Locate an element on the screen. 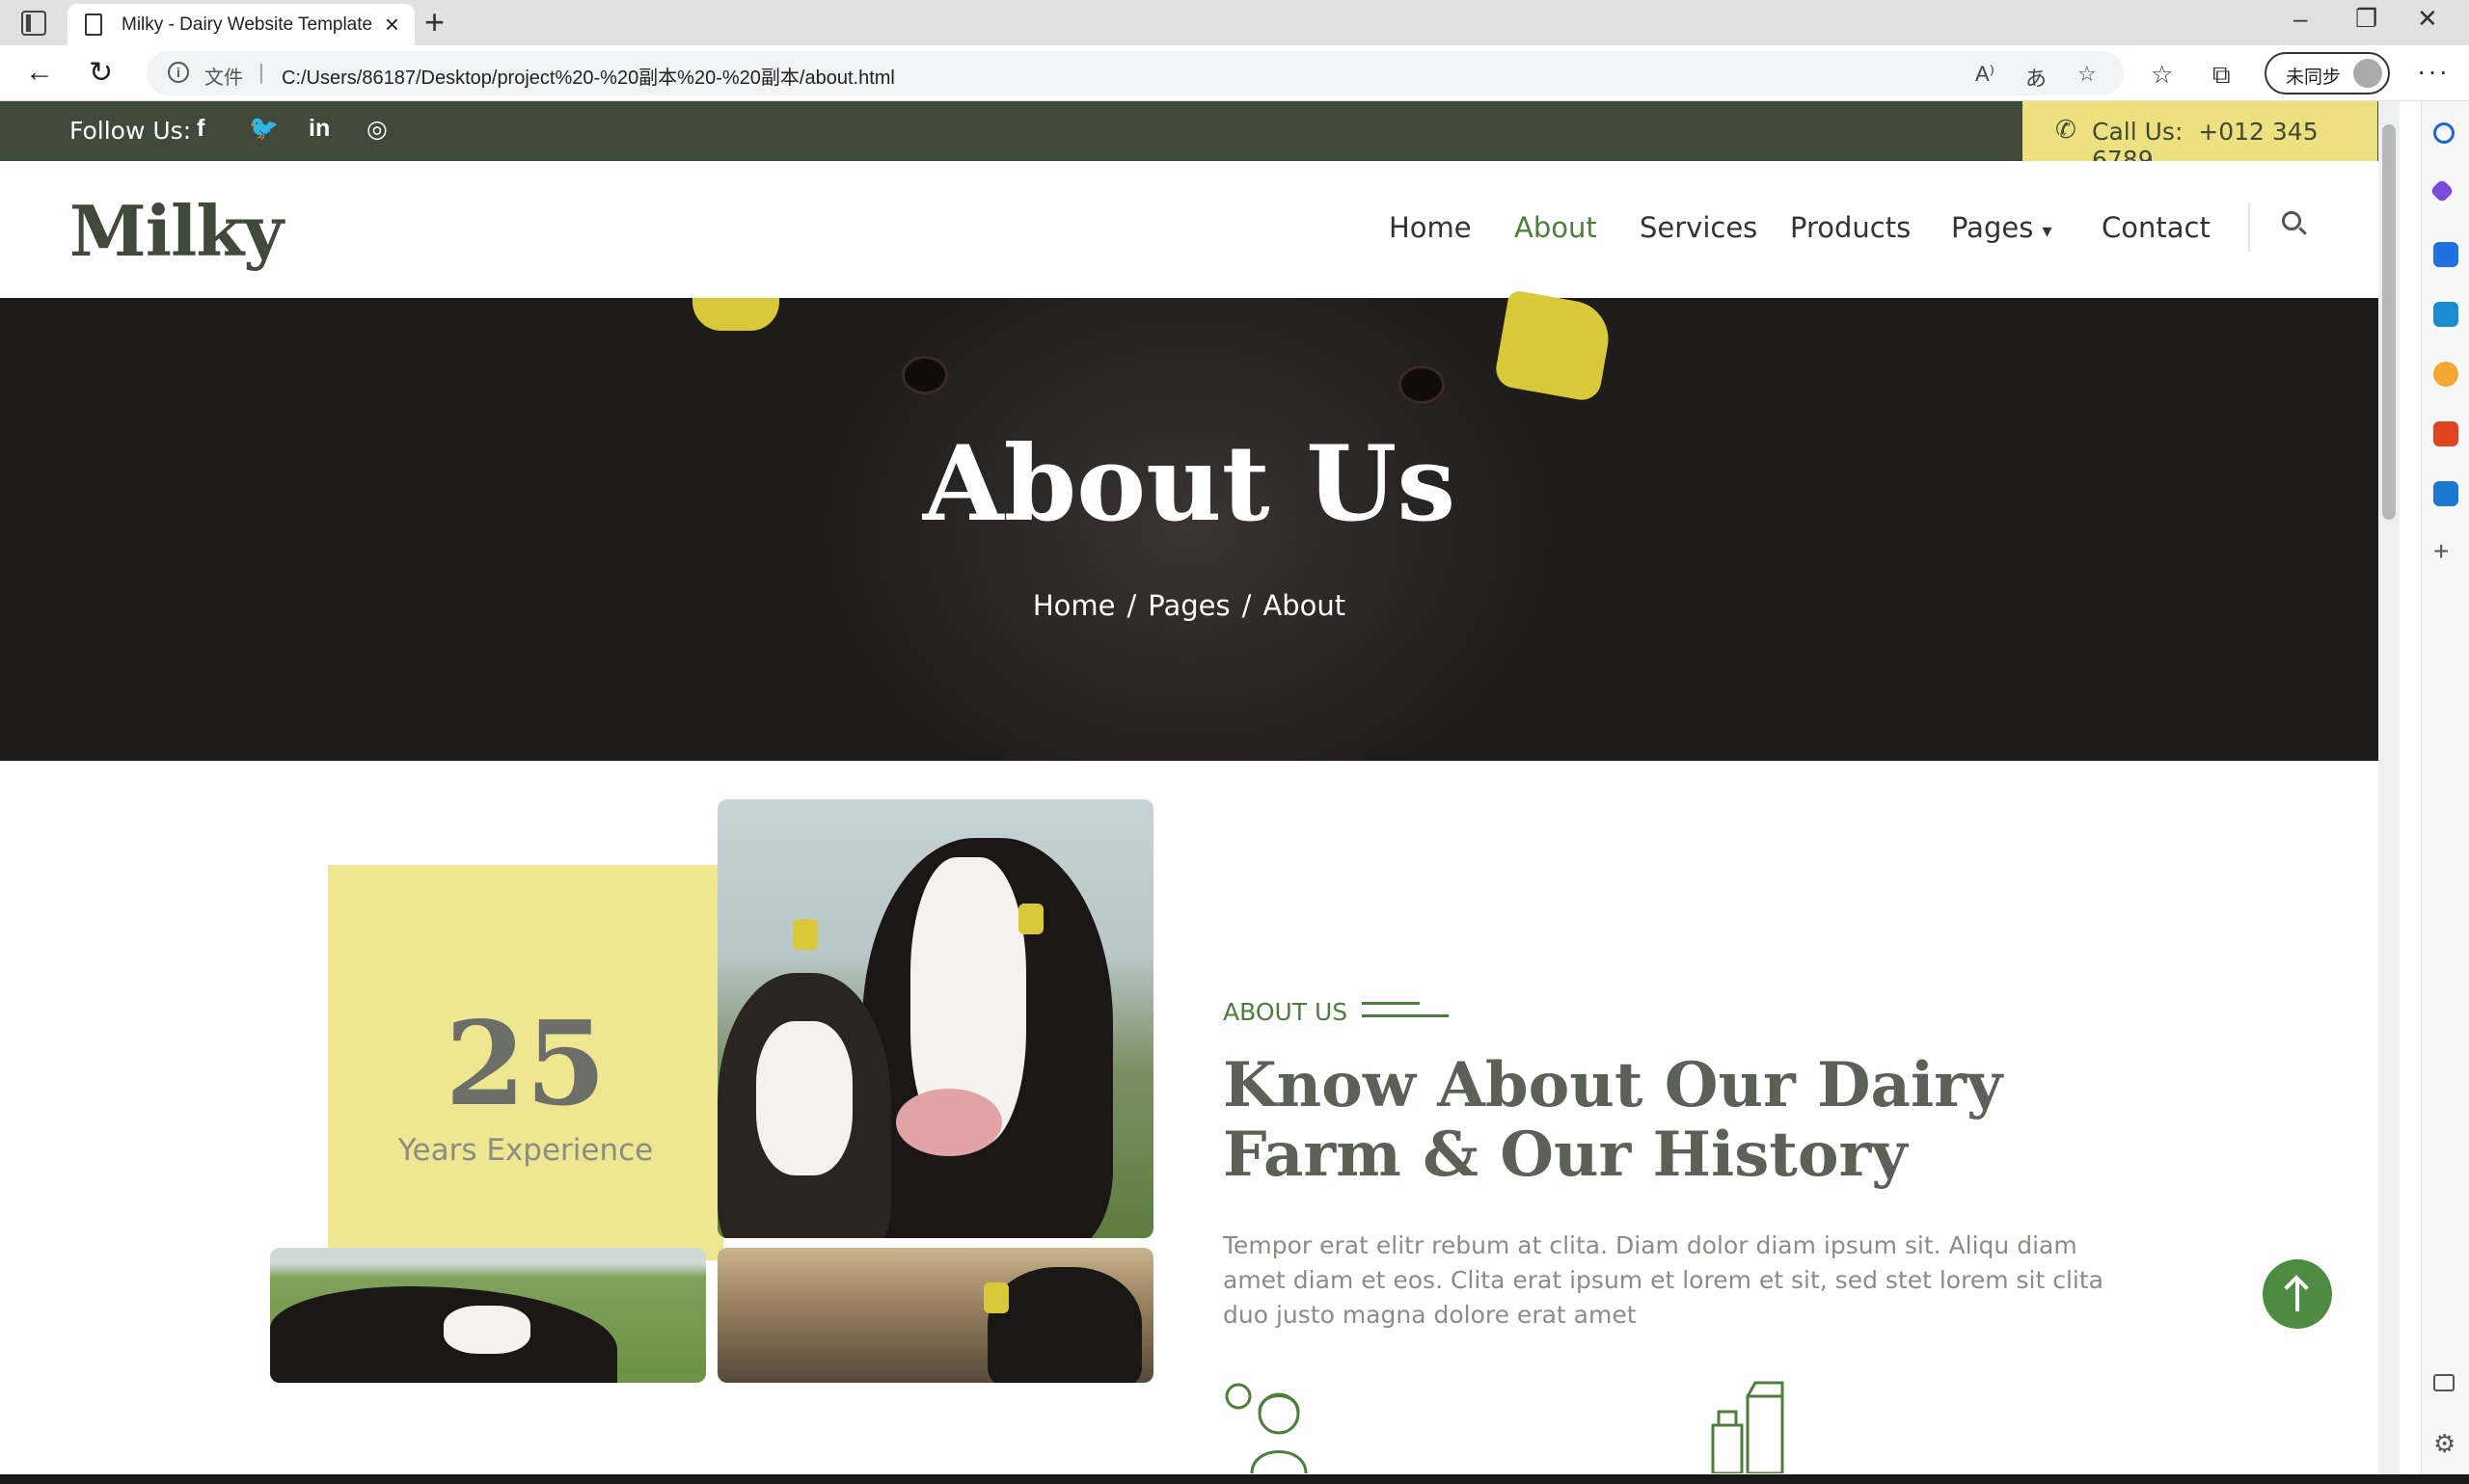 This screenshot has height=1484, width=2469. about-heading: Know About Our Dairy Farm & Our History is located at coordinates (1613, 1120).